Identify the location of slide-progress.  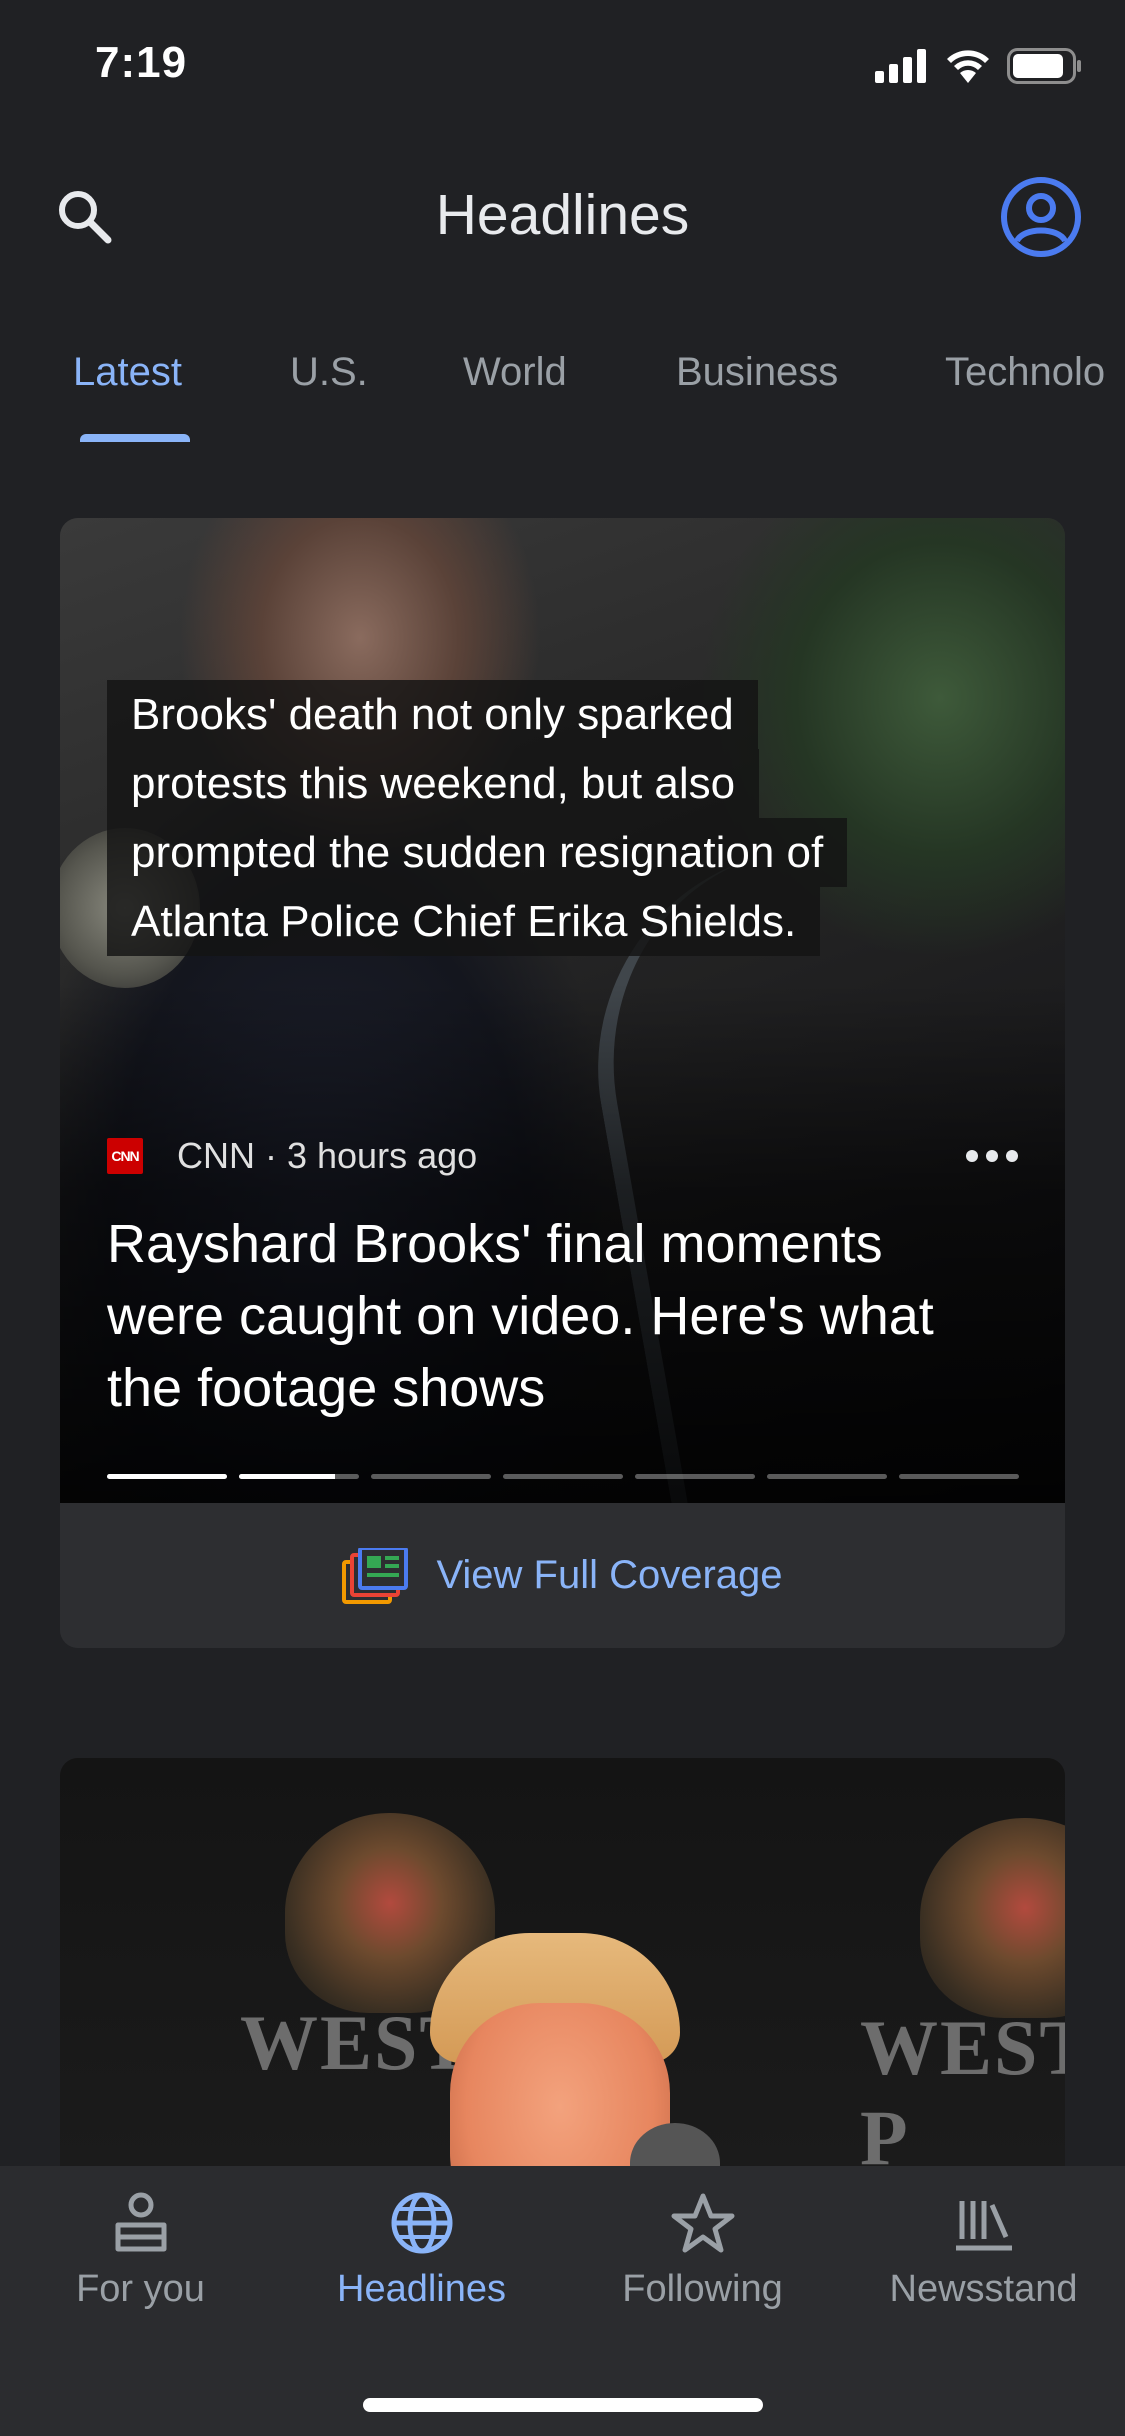
(563, 1478).